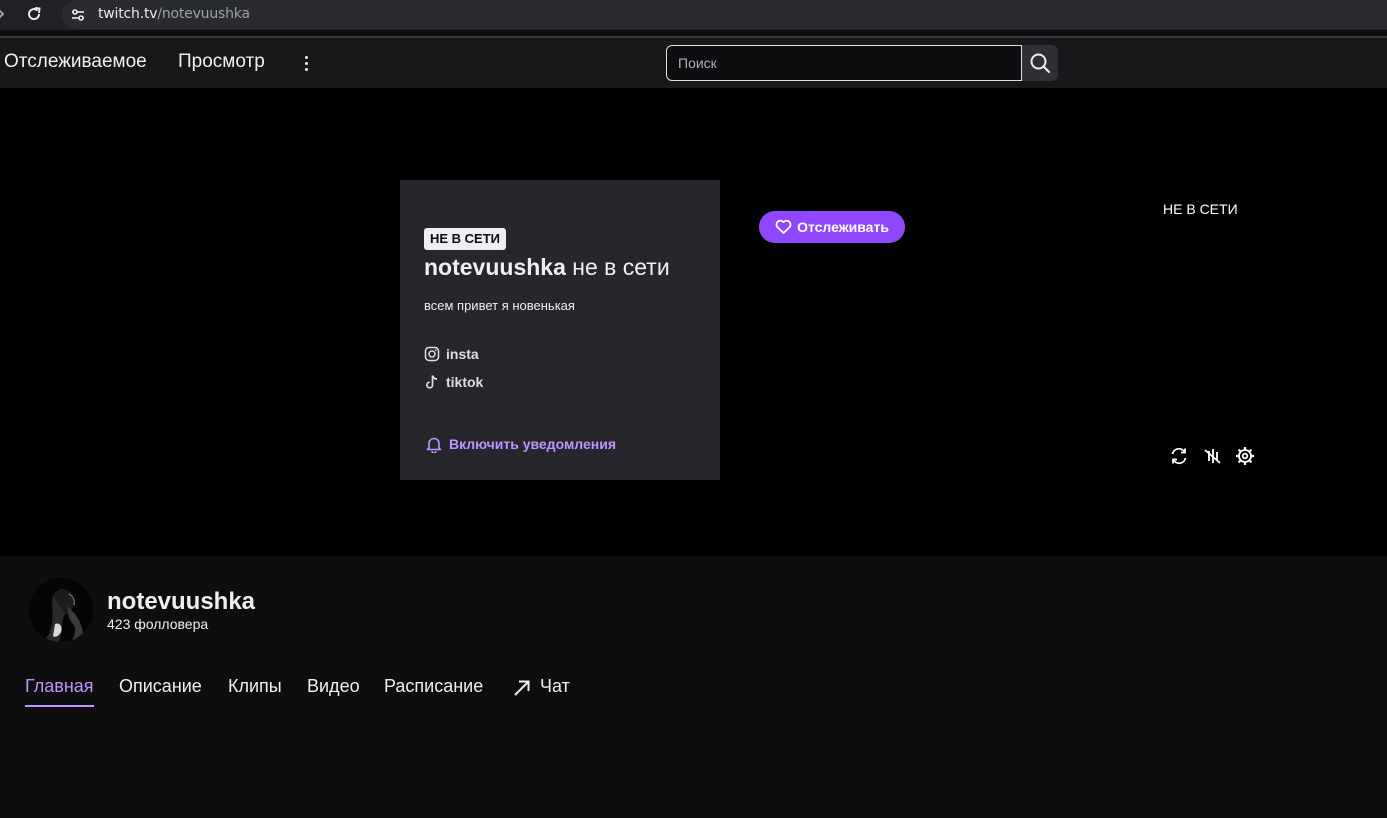  What do you see at coordinates (59, 706) in the screenshot?
I see `active-tab-indicator` at bounding box center [59, 706].